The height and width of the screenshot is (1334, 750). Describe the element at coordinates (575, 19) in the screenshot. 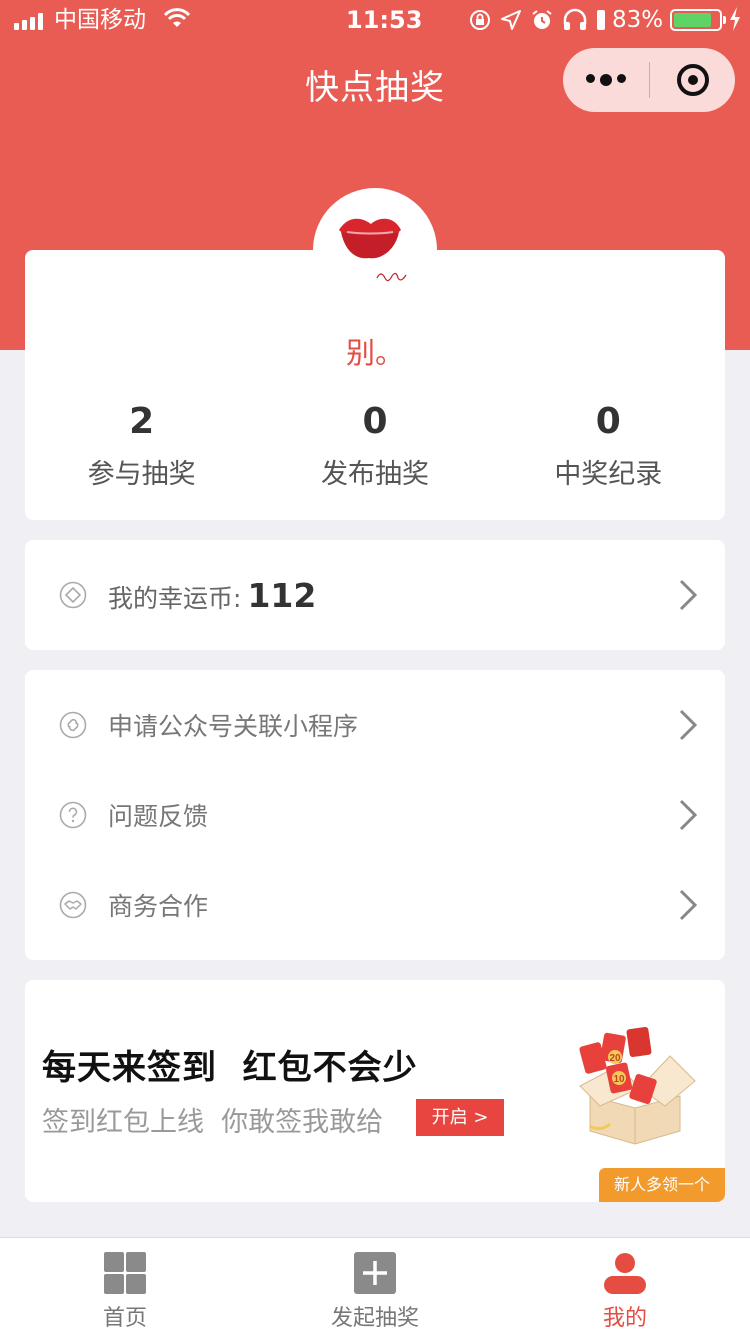

I see `headphones-icon` at that location.